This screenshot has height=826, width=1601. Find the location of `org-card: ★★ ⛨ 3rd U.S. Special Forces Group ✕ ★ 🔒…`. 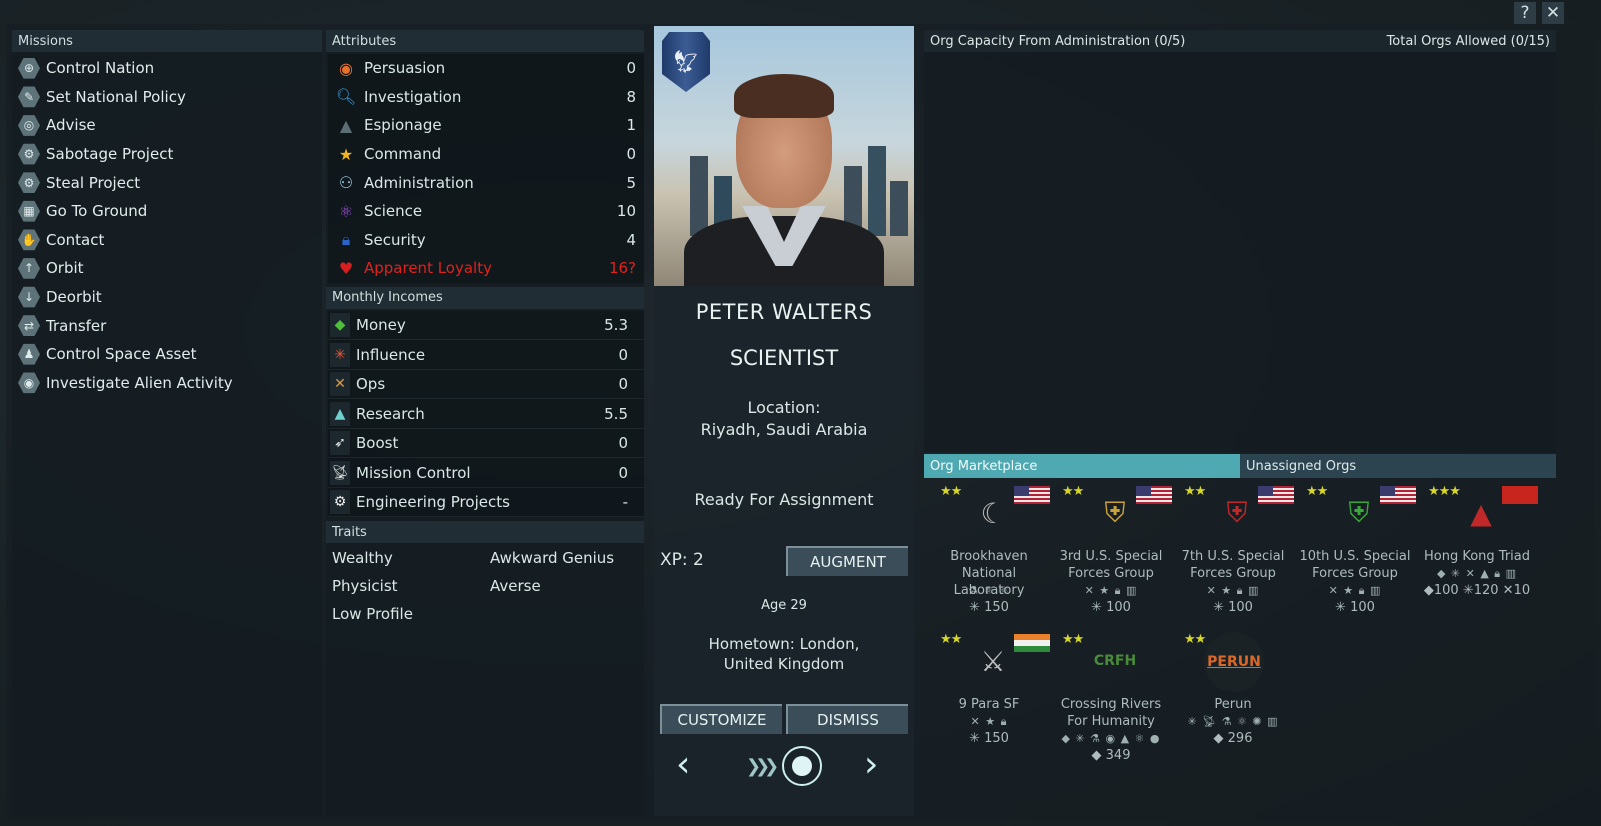

org-card: ★★ ⛨ 3rd U.S. Special Forces Group ✕ ★ 🔒… is located at coordinates (1111, 557).